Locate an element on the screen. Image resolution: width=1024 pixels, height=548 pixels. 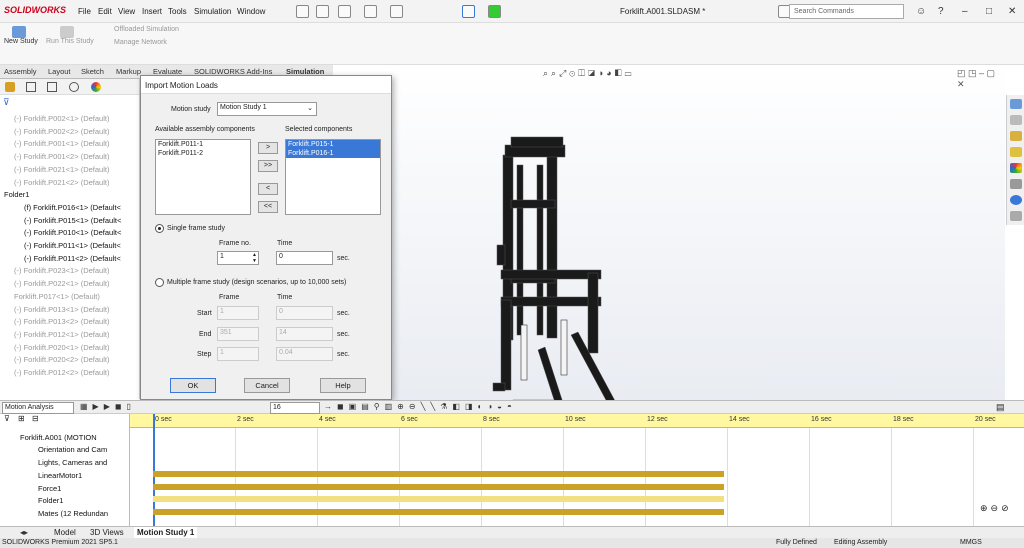
playback-speed-select: 16 is located at coordinates (295, 408).